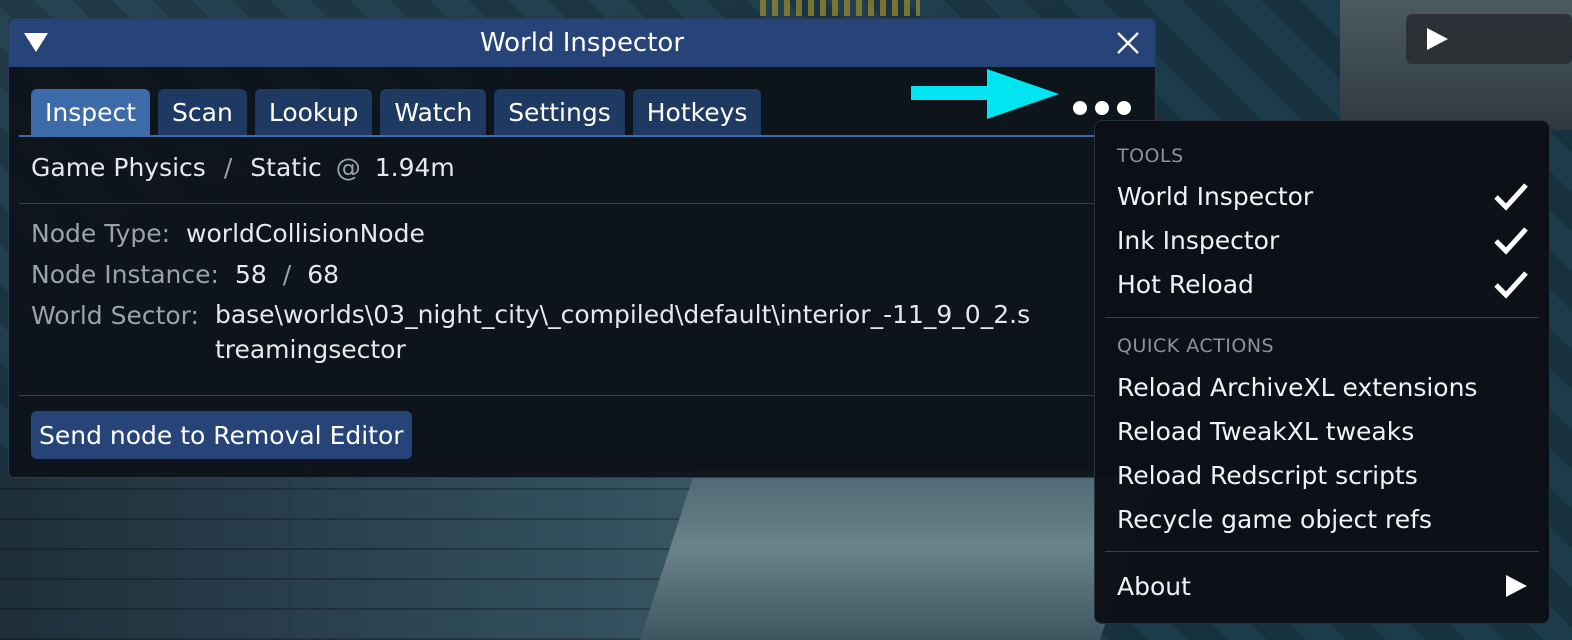 The width and height of the screenshot is (1572, 640). I want to click on menu-item-reload-tweakxl: Reload TweakXL tweaks, so click(1323, 431).